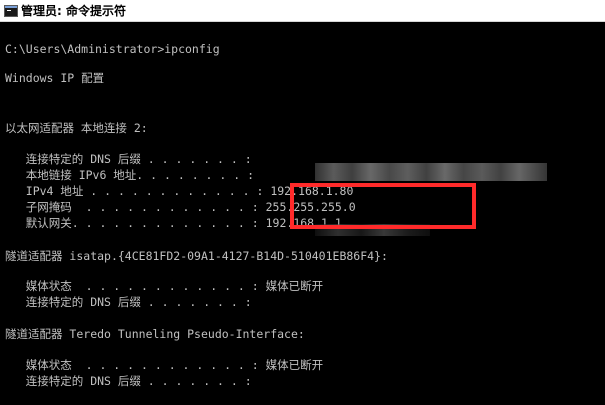 This screenshot has height=405, width=605. I want to click on console-line-prompt: C:\Users\Administrator>ipconfig, so click(112, 49).